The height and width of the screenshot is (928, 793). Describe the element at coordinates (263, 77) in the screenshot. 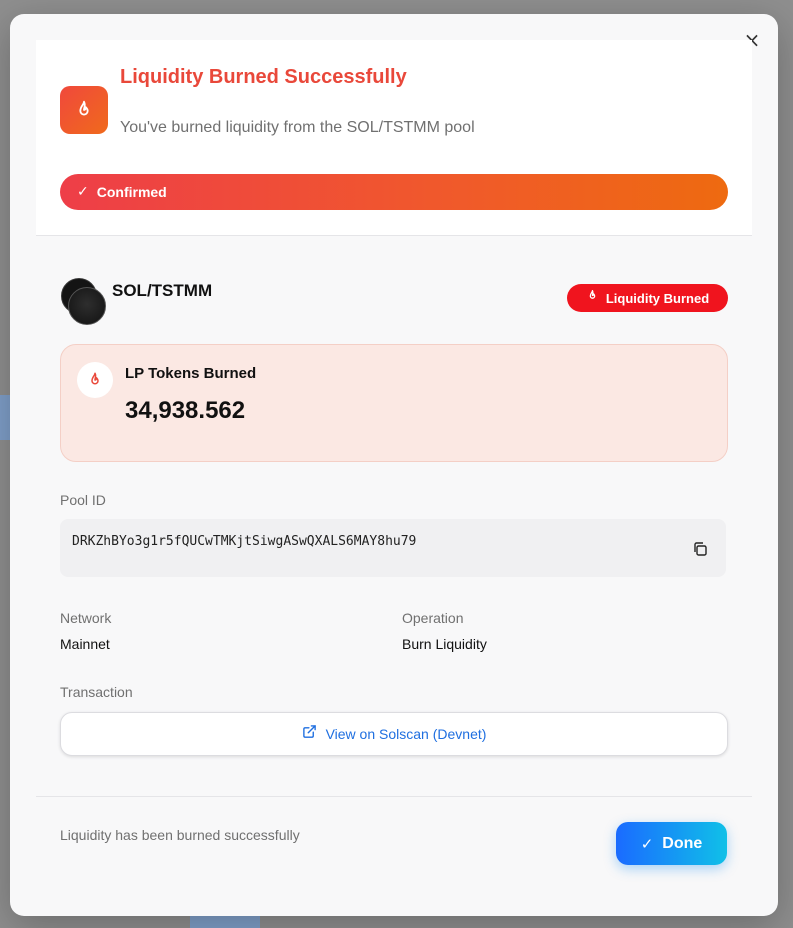

I see `modal-title: Liquidity Burned Successfully` at that location.